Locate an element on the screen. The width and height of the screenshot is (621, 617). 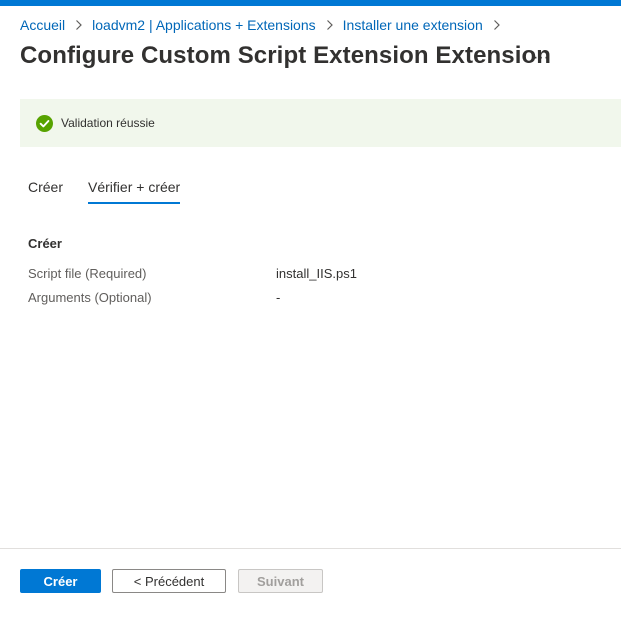
breadcrumb-item-vm: loadvm2 | Applications + Extensions is located at coordinates (204, 25).